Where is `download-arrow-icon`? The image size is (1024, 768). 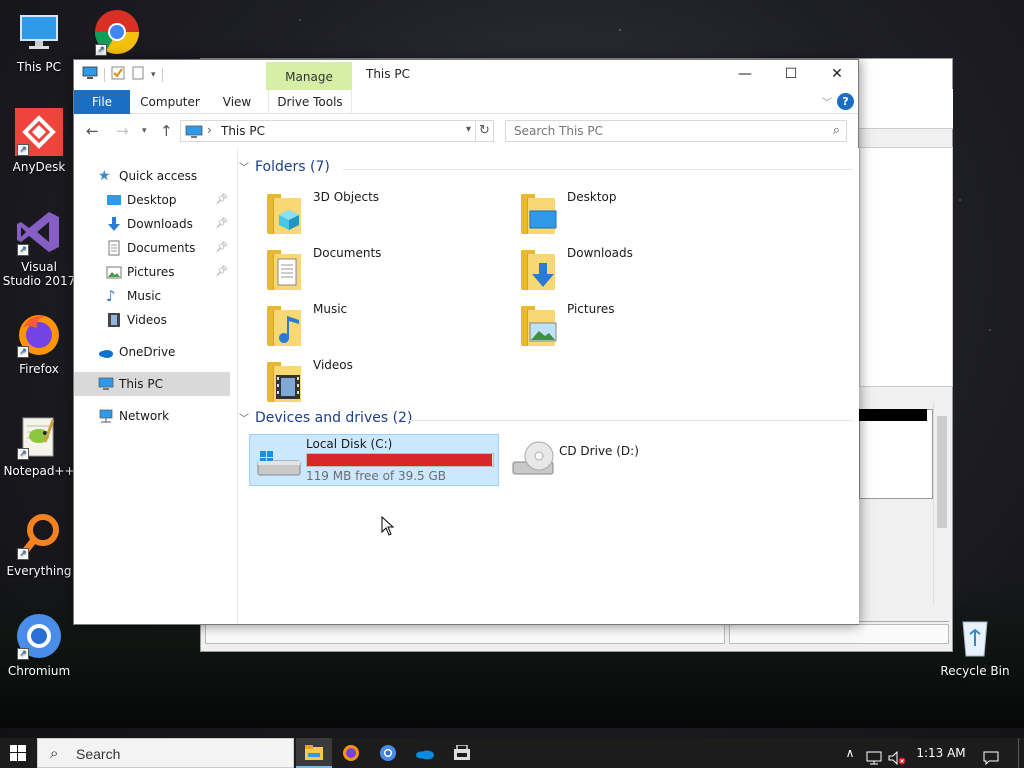 download-arrow-icon is located at coordinates (543, 275).